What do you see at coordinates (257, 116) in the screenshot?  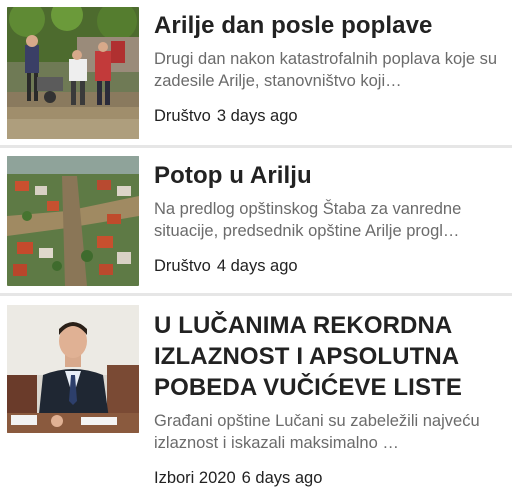 I see `article-timestamp: 3 days ago` at bounding box center [257, 116].